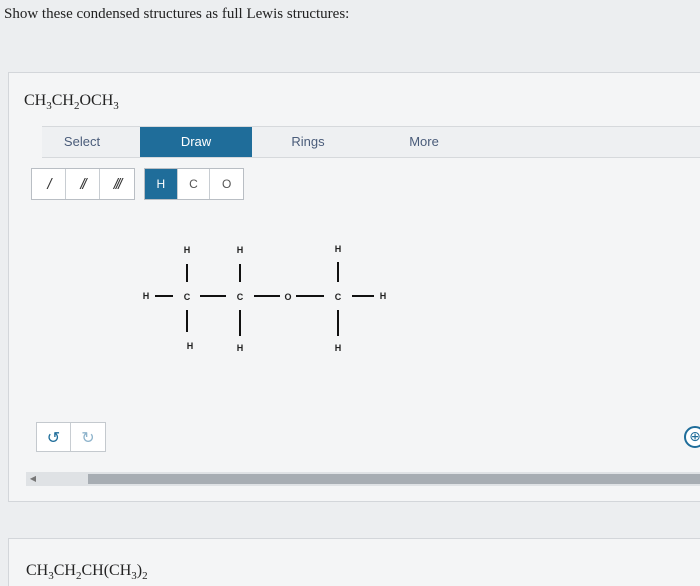 Image resolution: width=700 pixels, height=586 pixels. What do you see at coordinates (338, 249) in the screenshot?
I see `atom-h6: H` at bounding box center [338, 249].